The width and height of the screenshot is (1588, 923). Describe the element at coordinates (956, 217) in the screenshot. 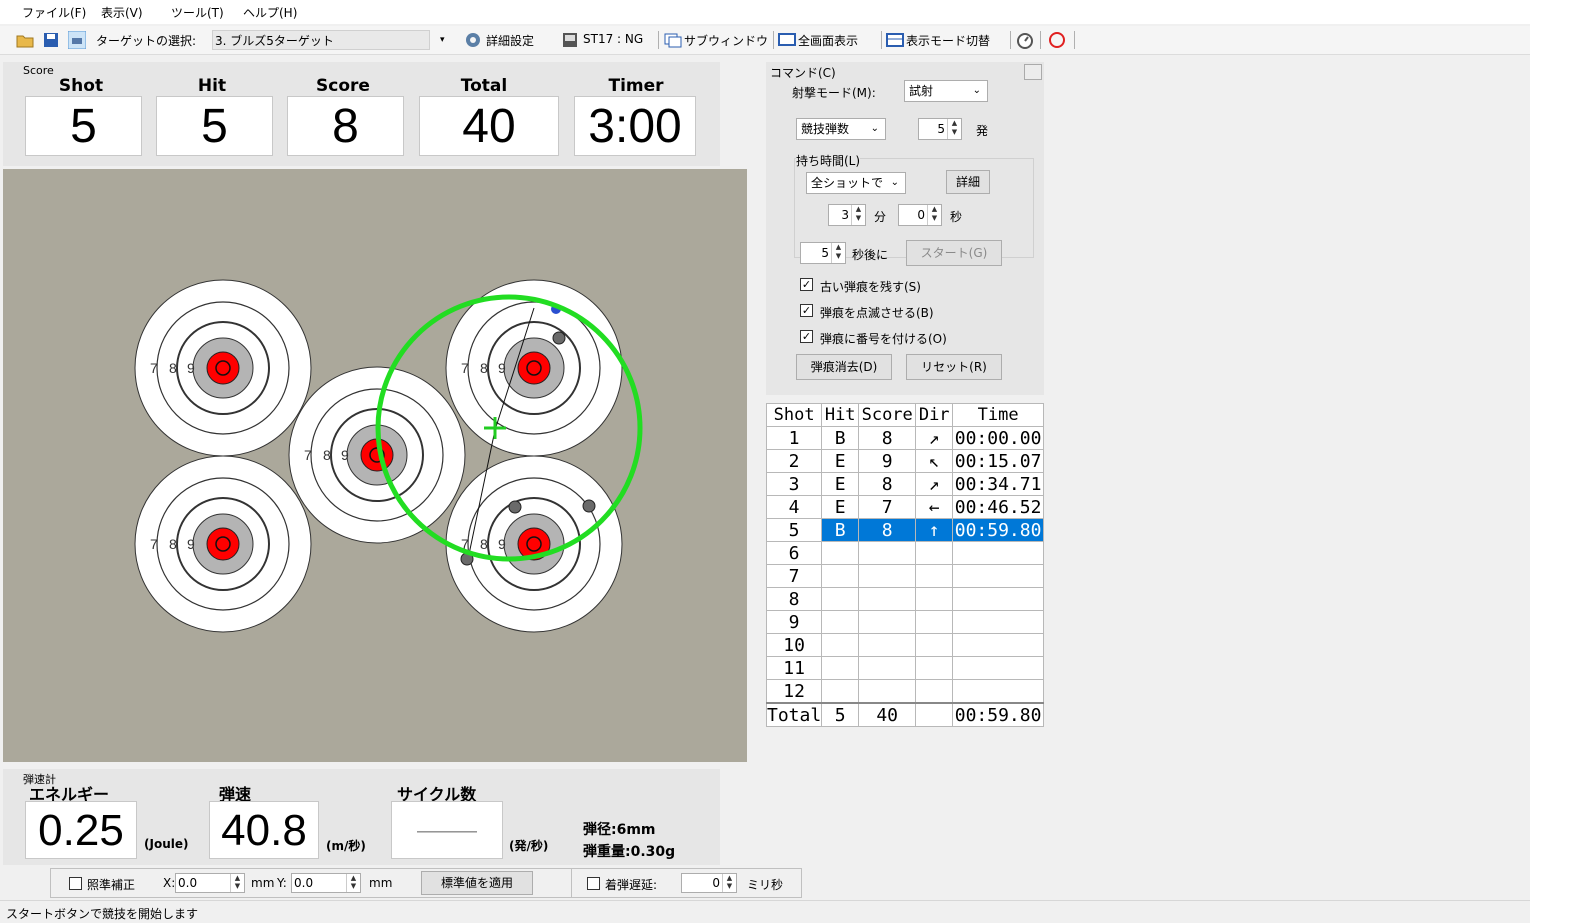

I see `seconds-unit: 秒` at that location.